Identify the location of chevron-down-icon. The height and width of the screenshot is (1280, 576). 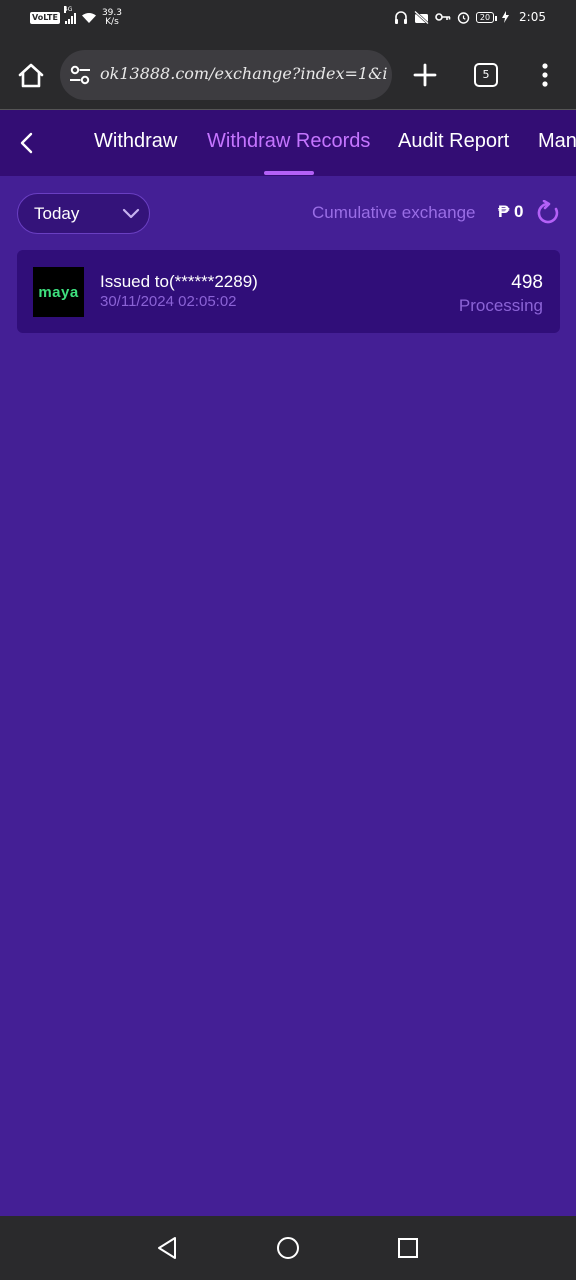
(131, 213).